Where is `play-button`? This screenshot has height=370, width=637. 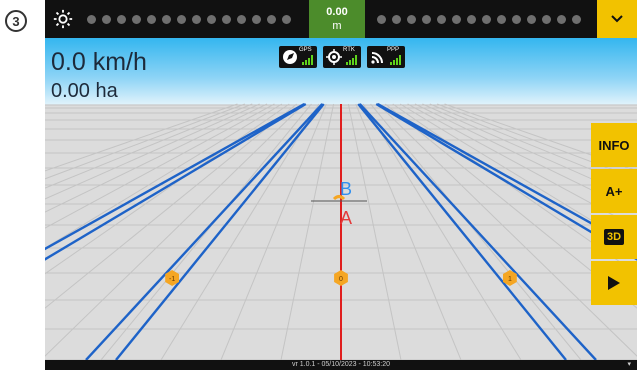 play-button is located at coordinates (614, 283).